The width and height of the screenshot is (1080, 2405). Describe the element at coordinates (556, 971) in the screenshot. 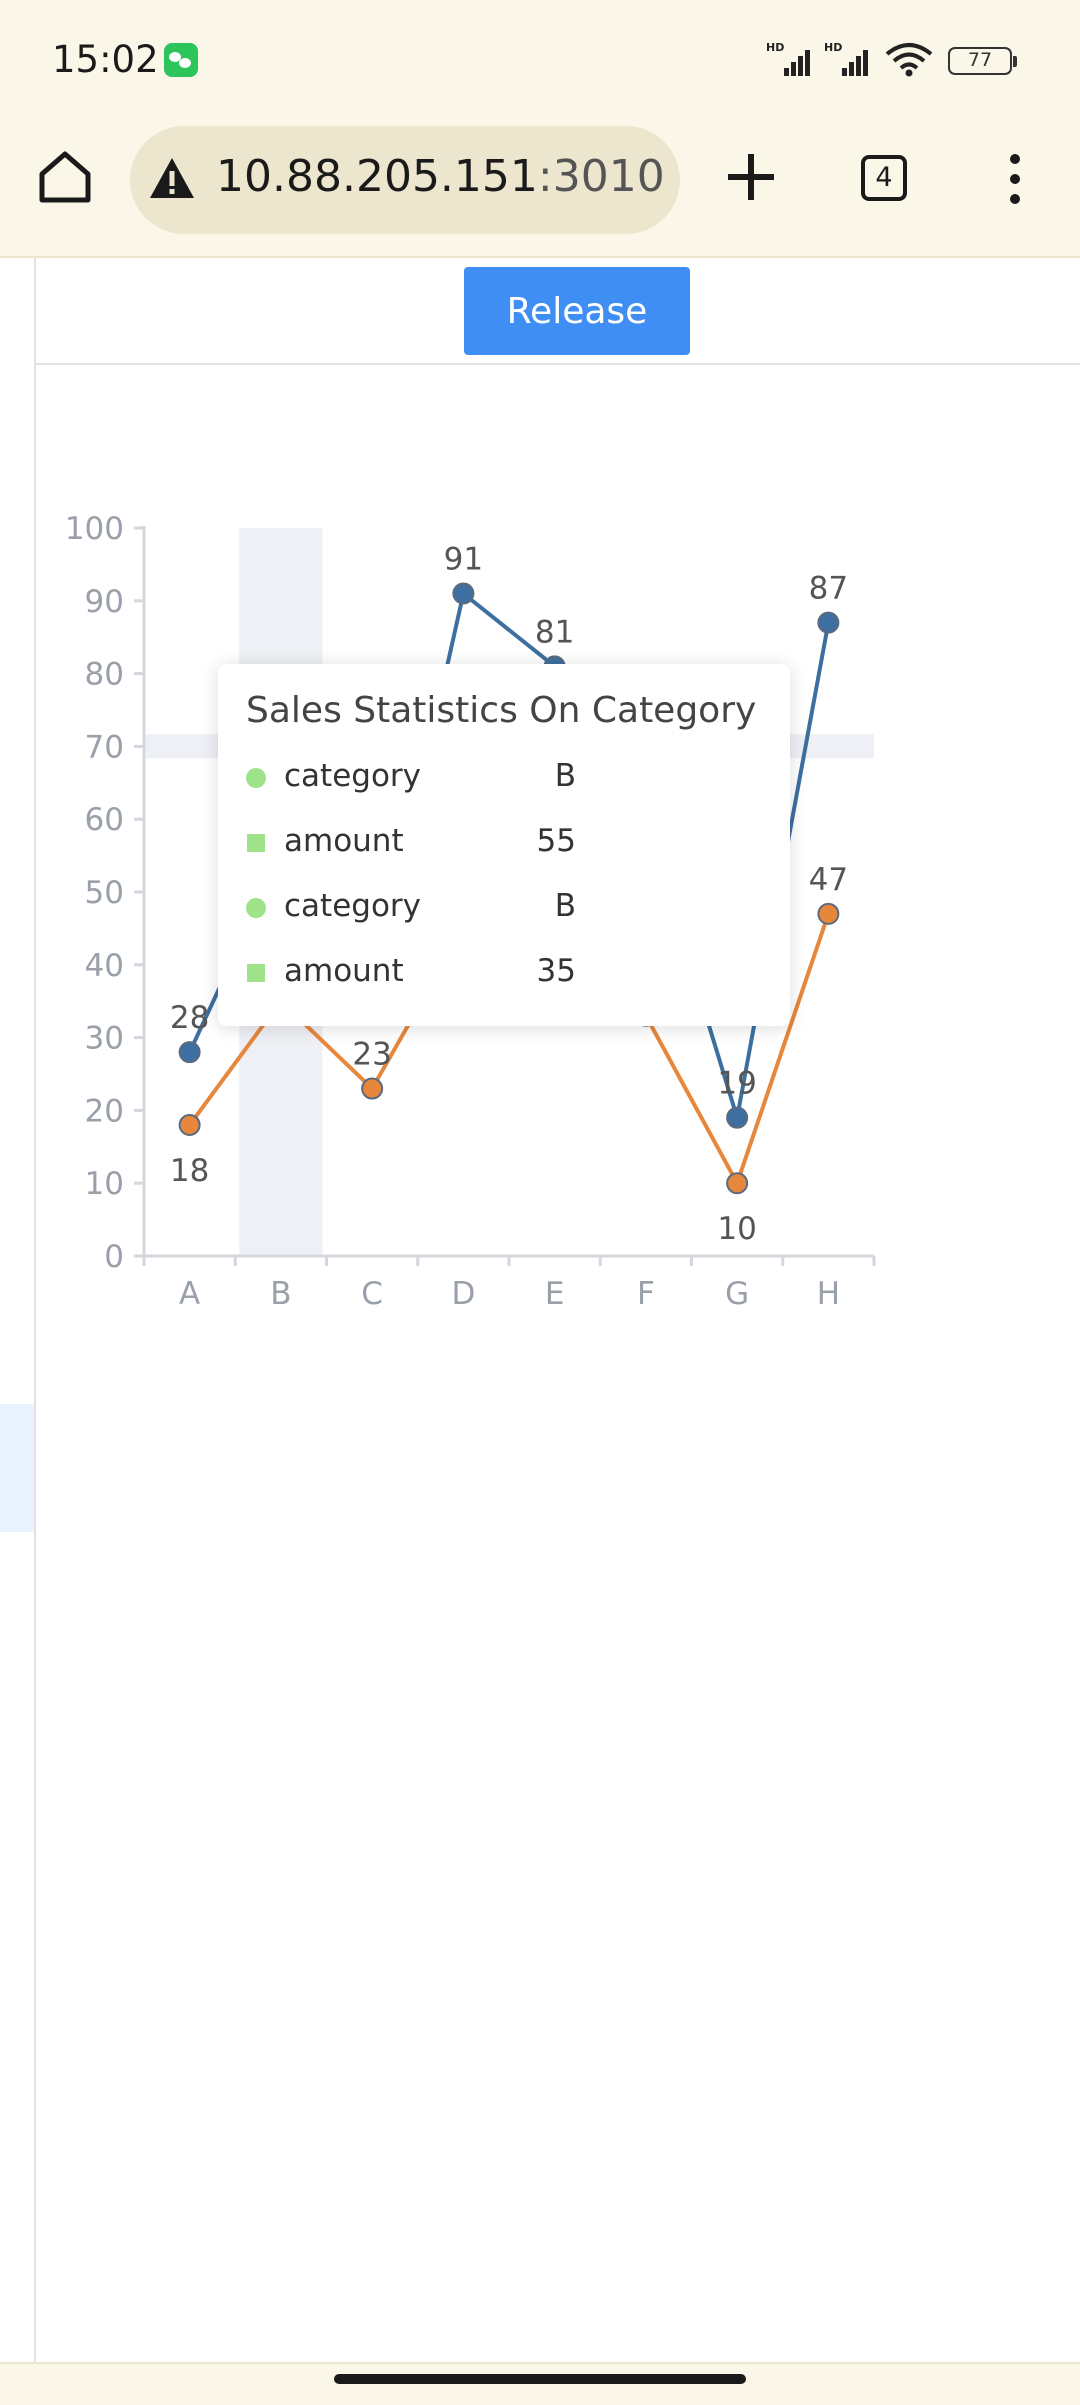

I see `tooltip-row-value: 35` at that location.